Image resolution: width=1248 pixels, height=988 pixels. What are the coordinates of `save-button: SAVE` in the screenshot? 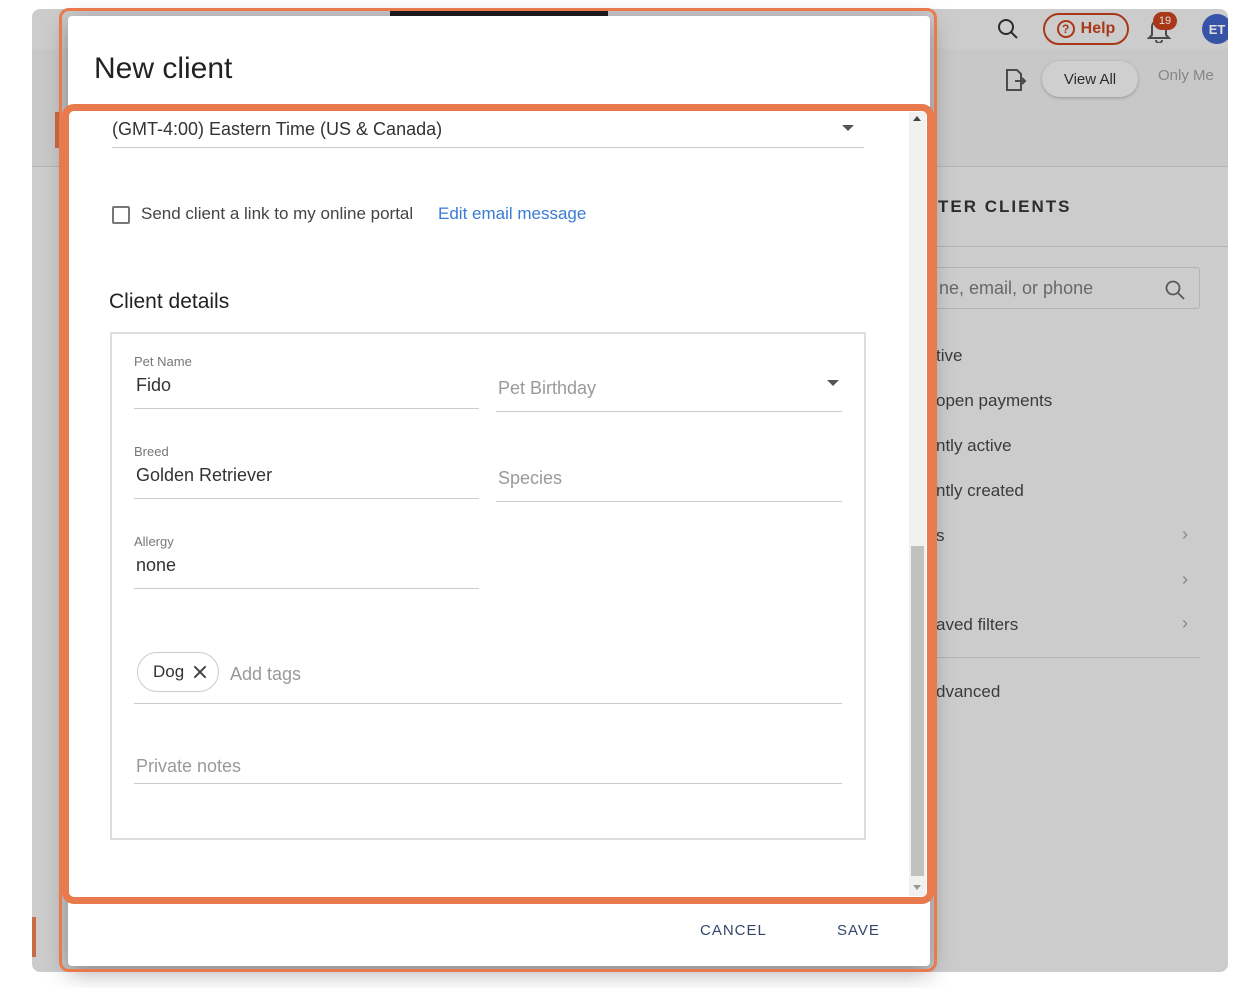 It's located at (858, 930).